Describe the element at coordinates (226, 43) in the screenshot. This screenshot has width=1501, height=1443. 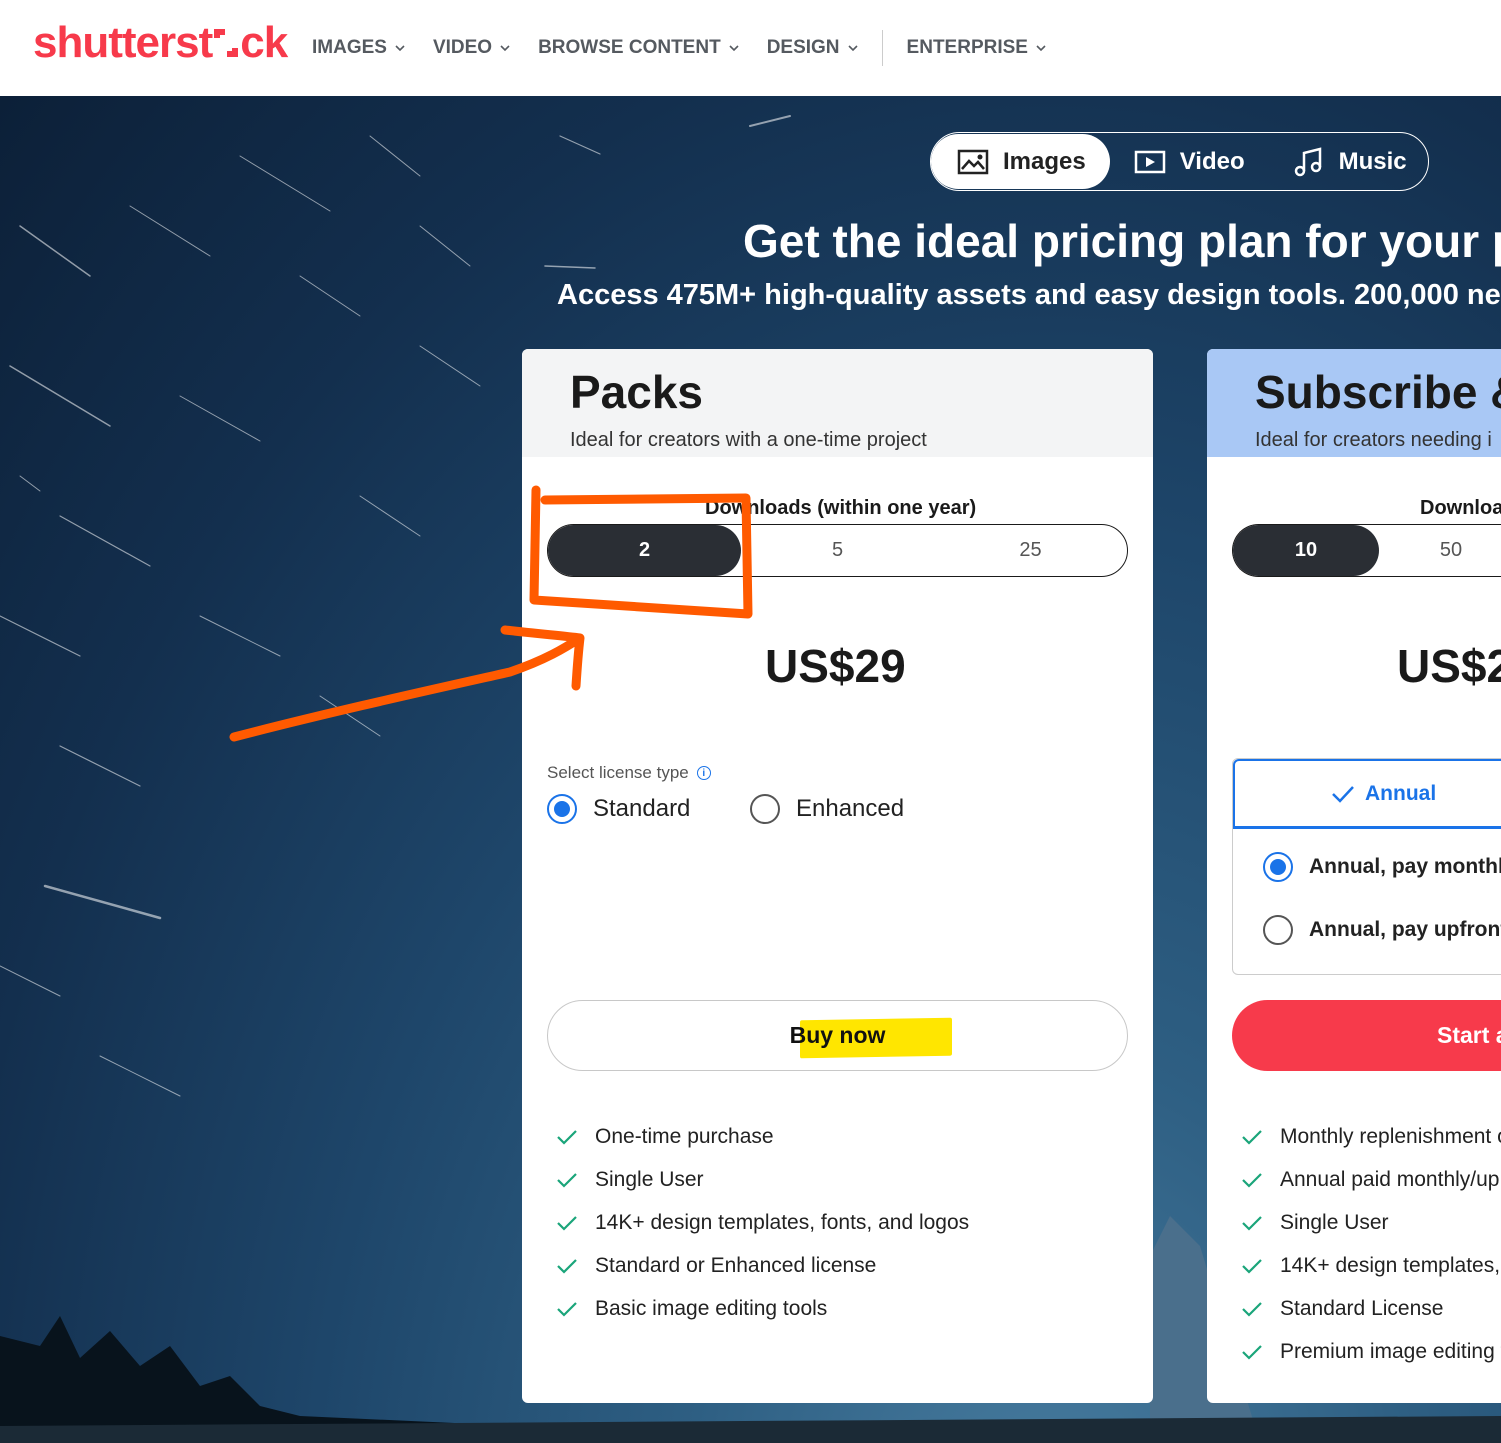
I see `logo-o-glyph` at that location.